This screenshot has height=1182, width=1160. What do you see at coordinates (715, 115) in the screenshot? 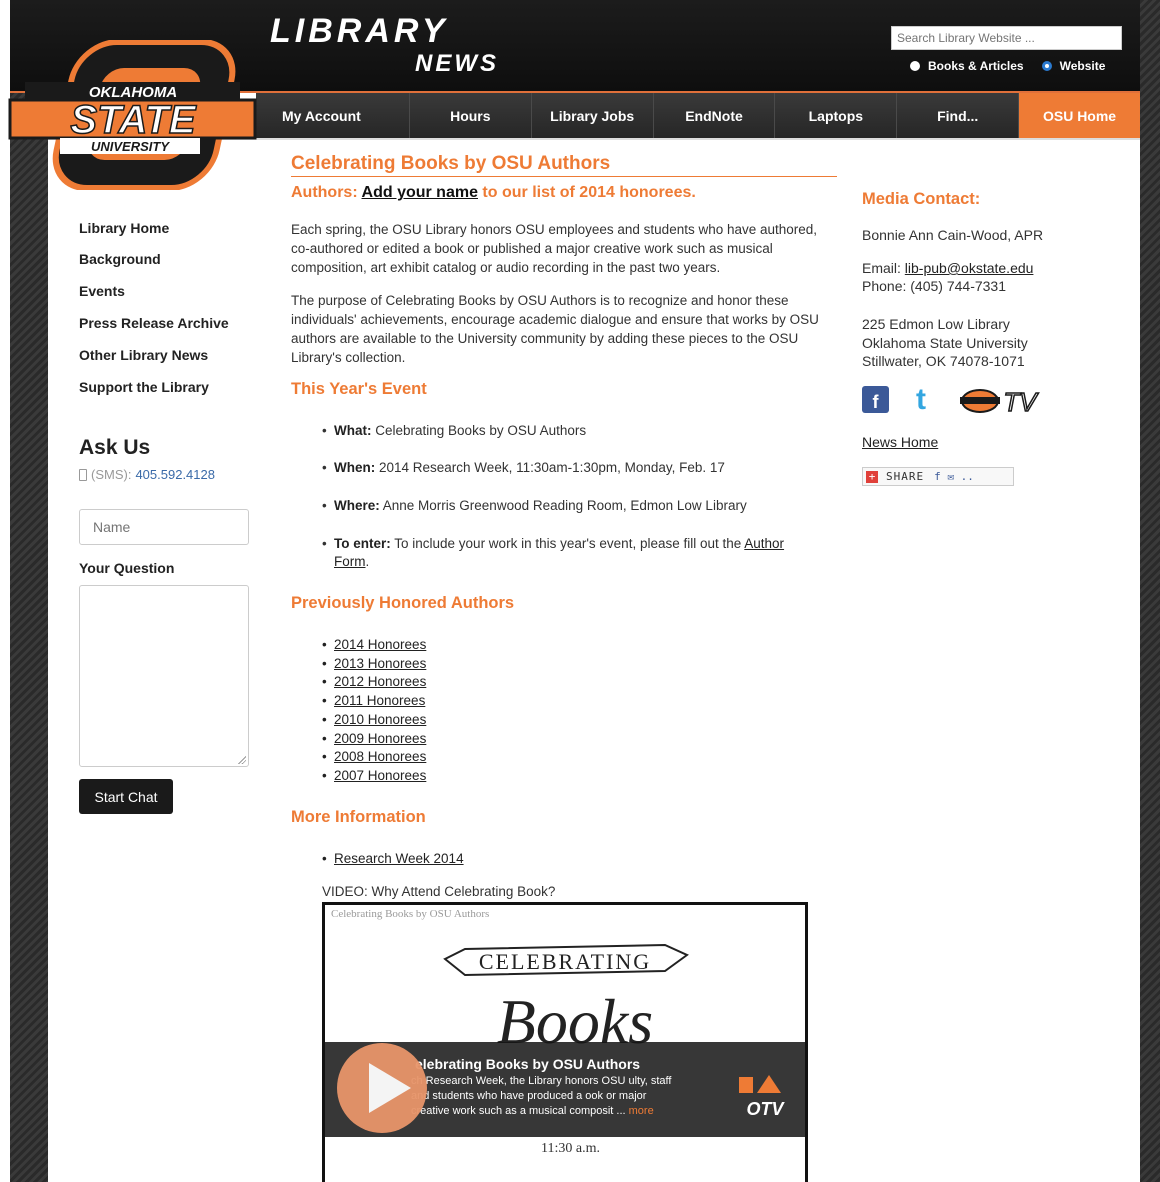
I see `nav-endnote: EndNote` at bounding box center [715, 115].